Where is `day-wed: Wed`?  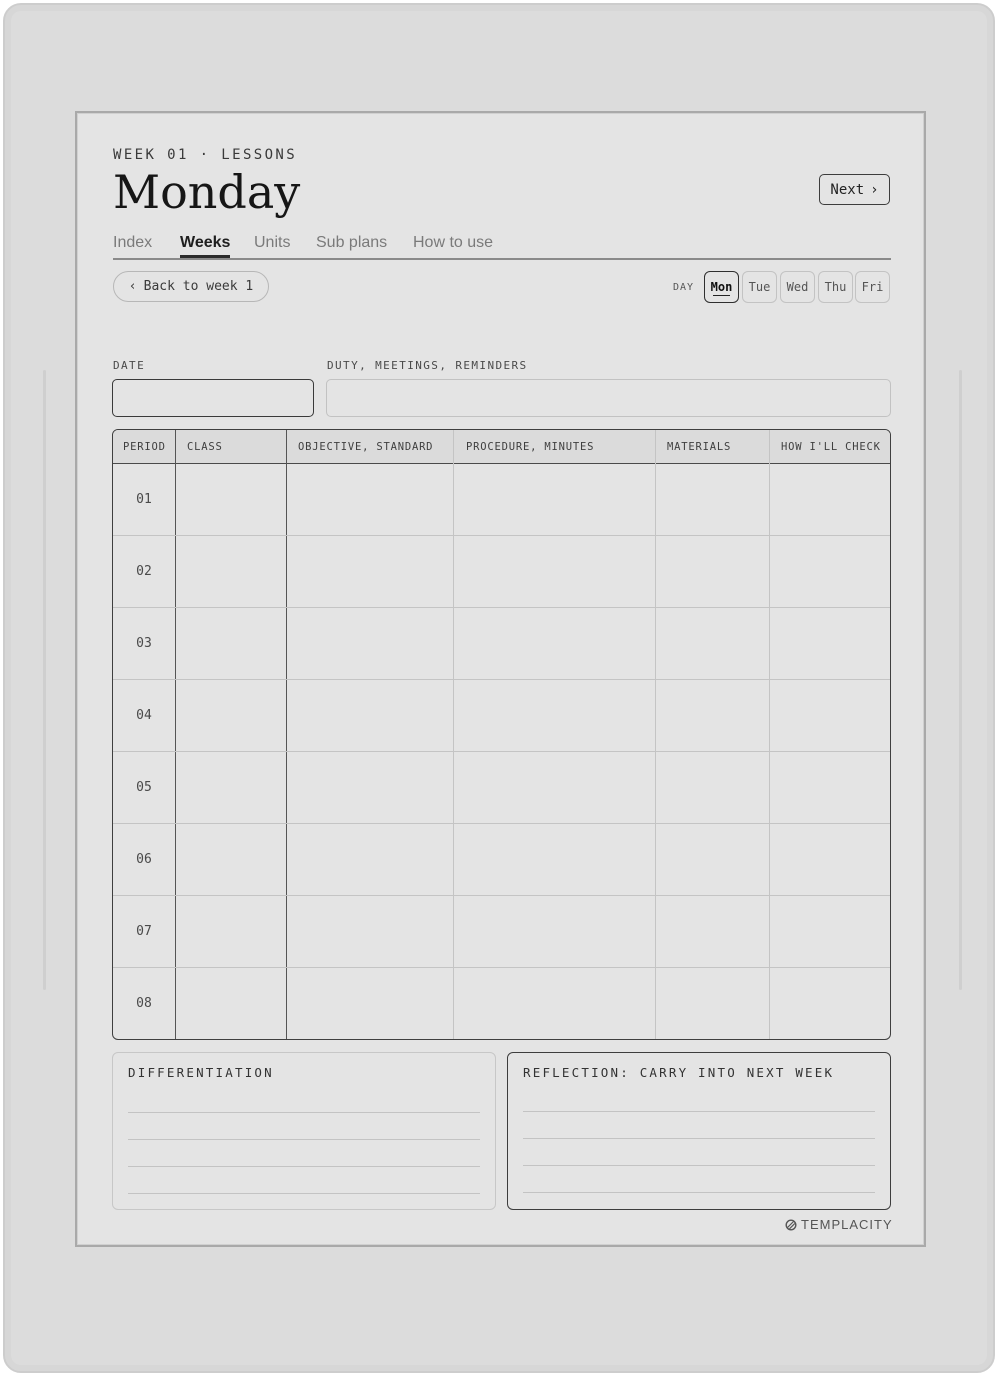
day-wed: Wed is located at coordinates (797, 287).